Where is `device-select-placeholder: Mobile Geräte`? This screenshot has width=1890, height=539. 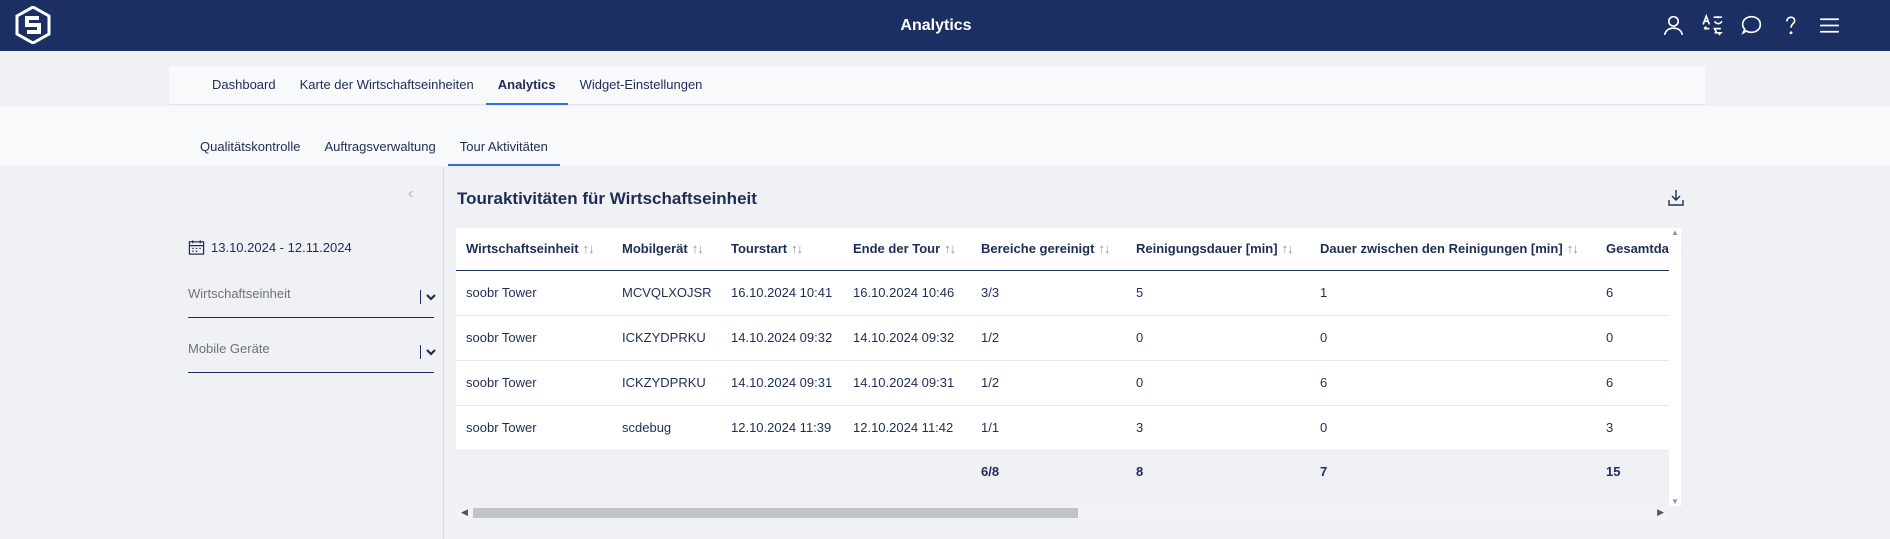
device-select-placeholder: Mobile Geräte is located at coordinates (229, 348).